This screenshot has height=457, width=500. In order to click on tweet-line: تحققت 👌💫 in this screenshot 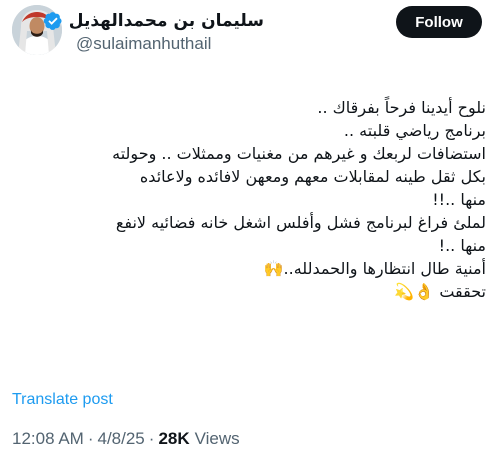, I will do `click(440, 291)`.